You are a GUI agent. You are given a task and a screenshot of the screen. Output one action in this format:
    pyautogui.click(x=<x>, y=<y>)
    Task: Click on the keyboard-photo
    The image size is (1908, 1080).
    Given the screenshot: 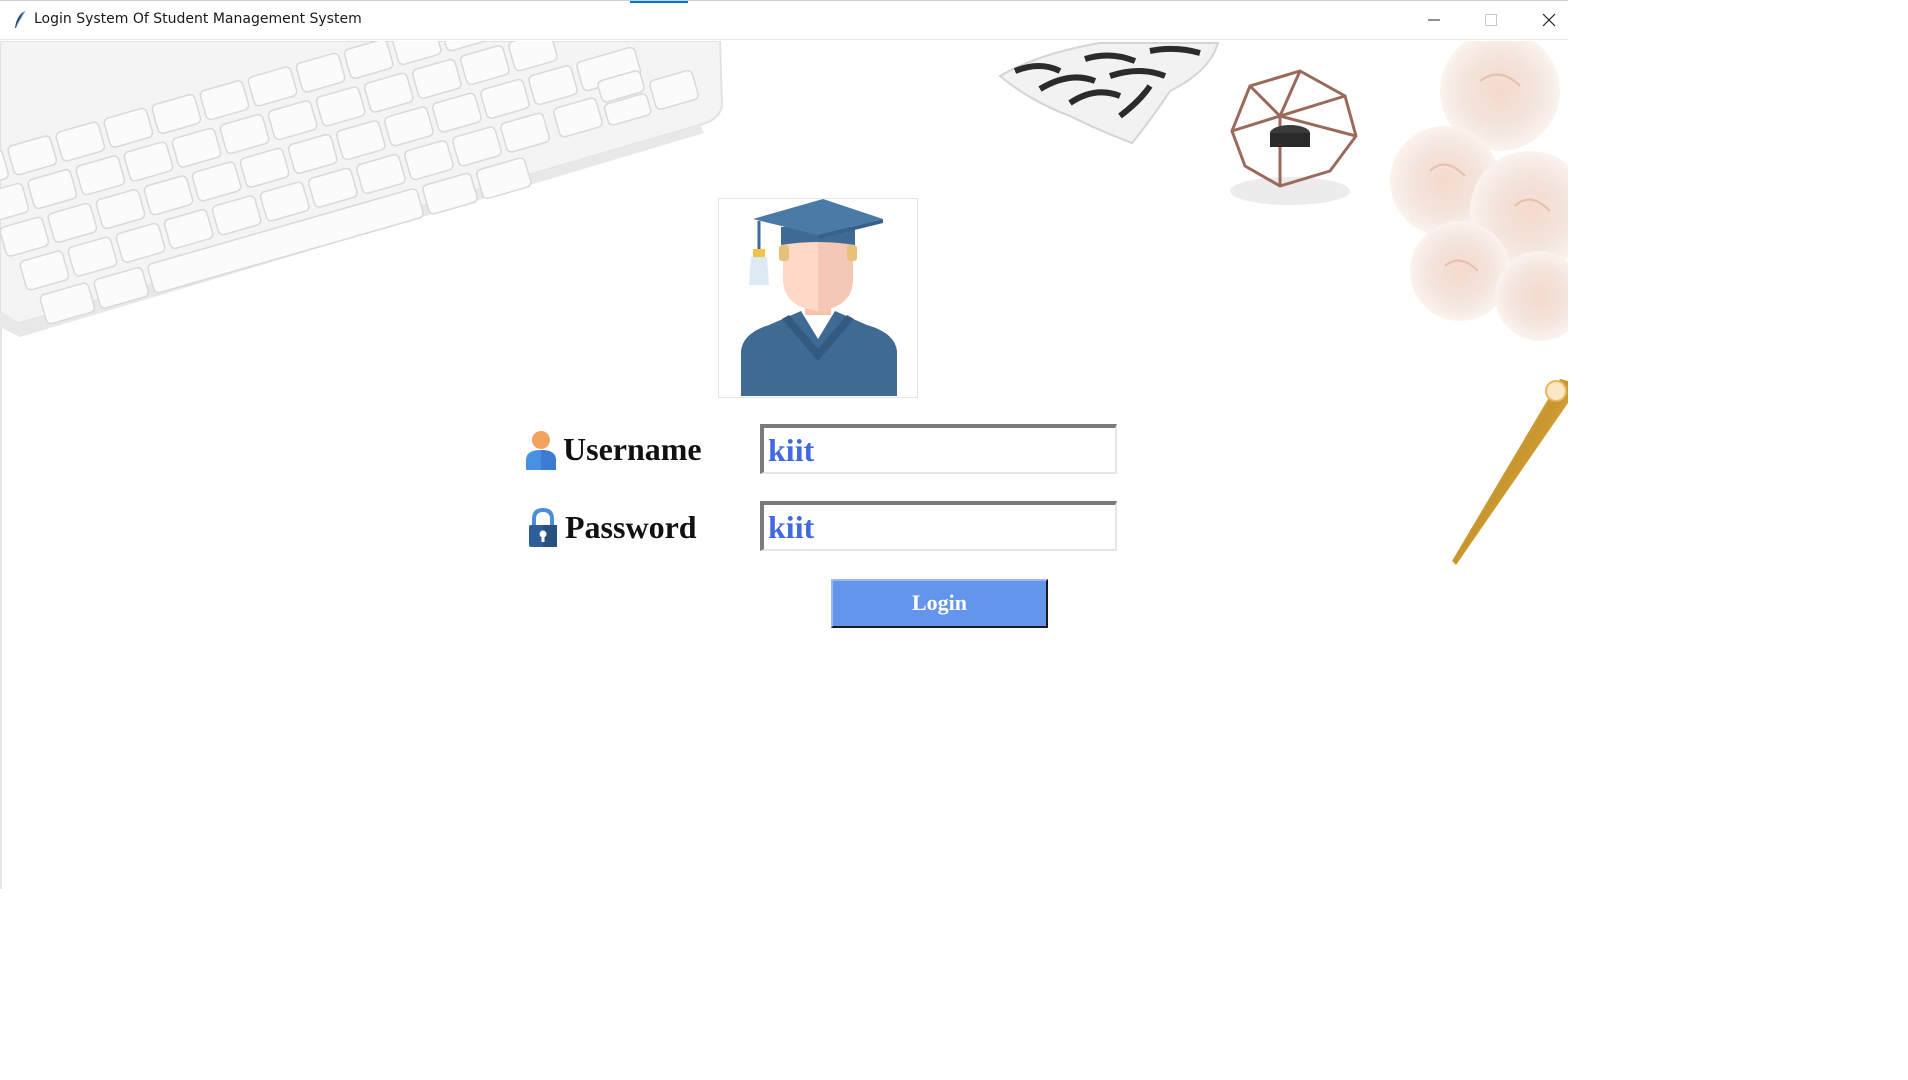 What is the action you would take?
    pyautogui.click(x=362, y=189)
    